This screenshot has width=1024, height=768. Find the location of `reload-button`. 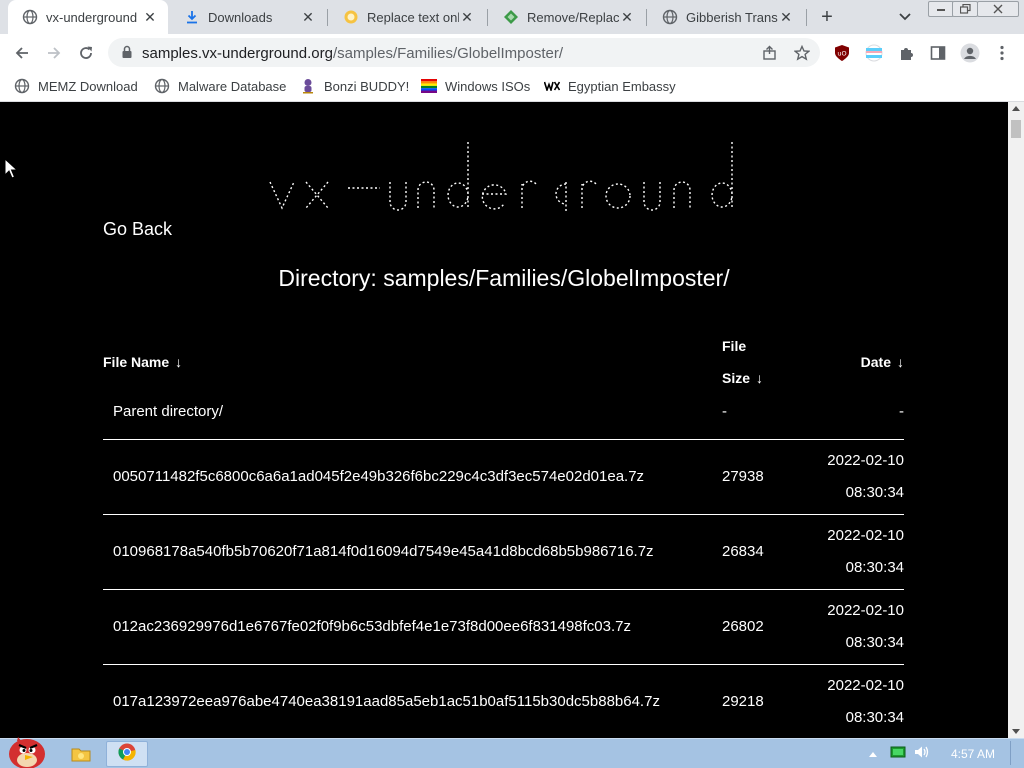

reload-button is located at coordinates (86, 53).